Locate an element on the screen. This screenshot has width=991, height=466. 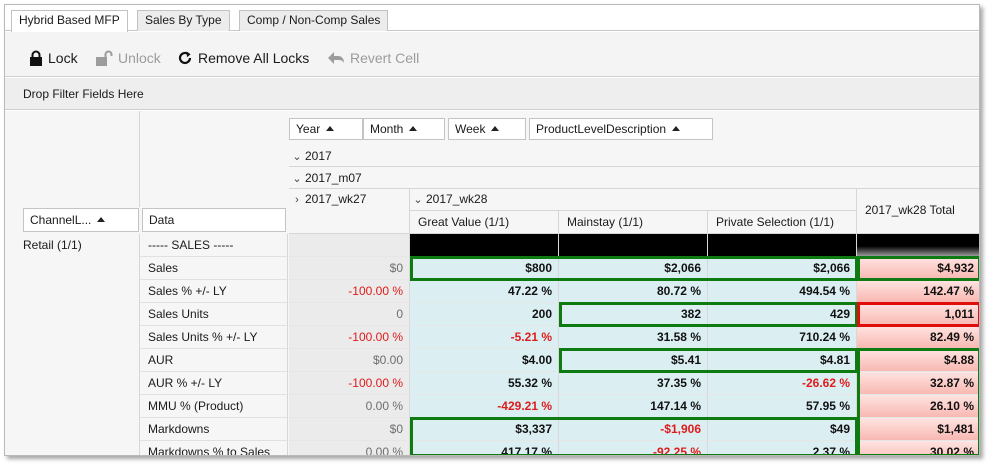
lock-label: Lock is located at coordinates (63, 58).